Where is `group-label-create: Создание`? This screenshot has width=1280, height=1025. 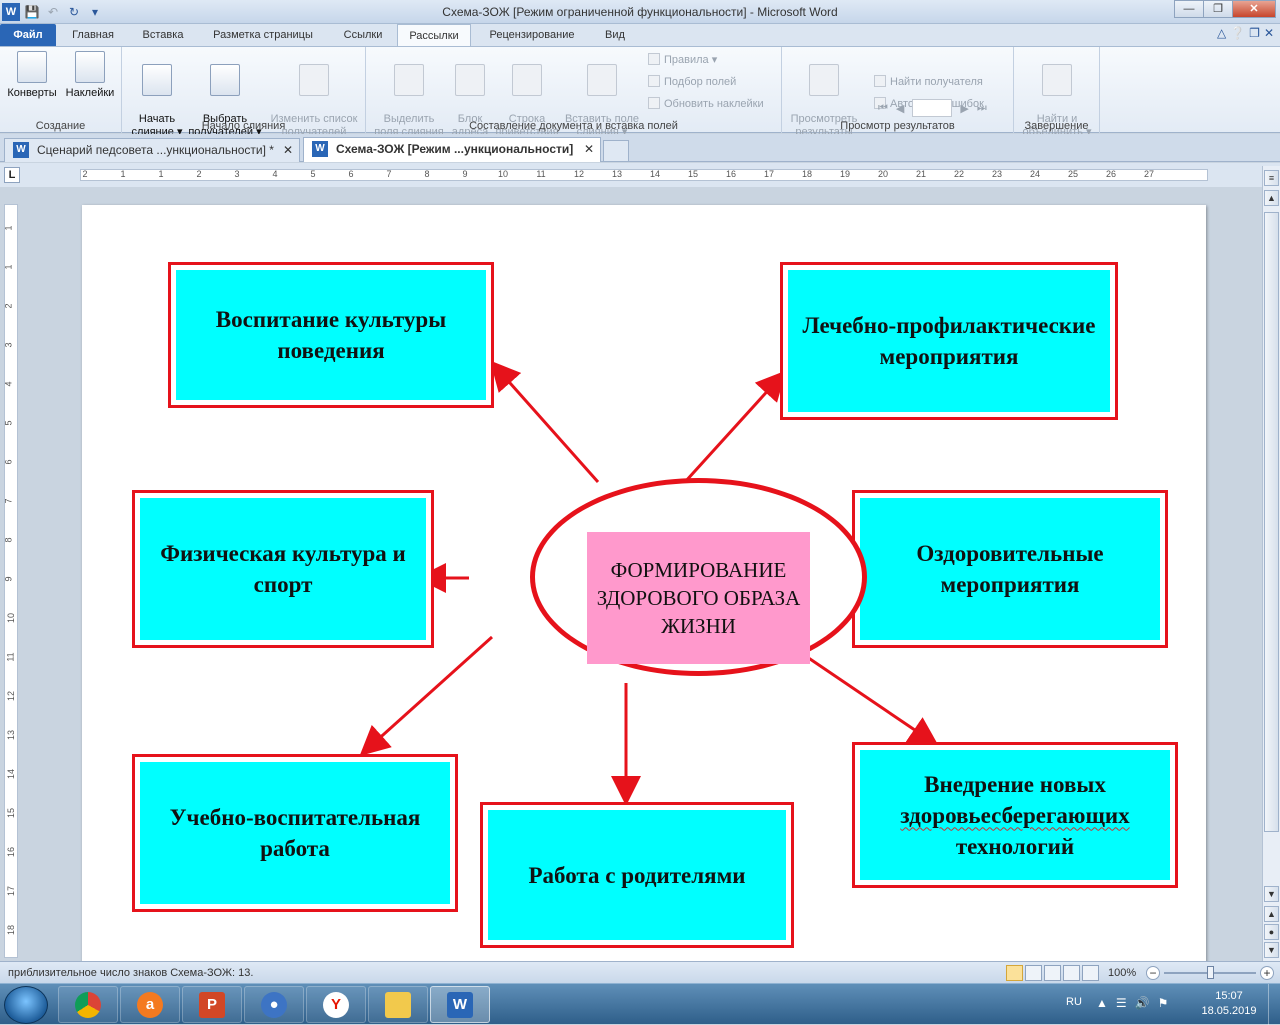 group-label-create: Создание is located at coordinates (60, 126).